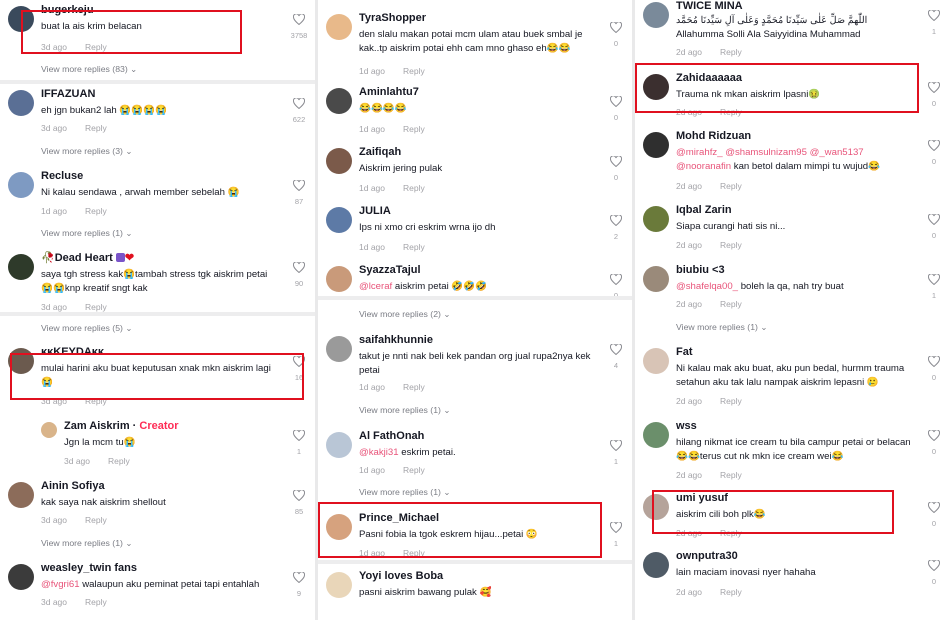  Describe the element at coordinates (707, 286) in the screenshot. I see `mention-link: @shafelqa00_` at that location.